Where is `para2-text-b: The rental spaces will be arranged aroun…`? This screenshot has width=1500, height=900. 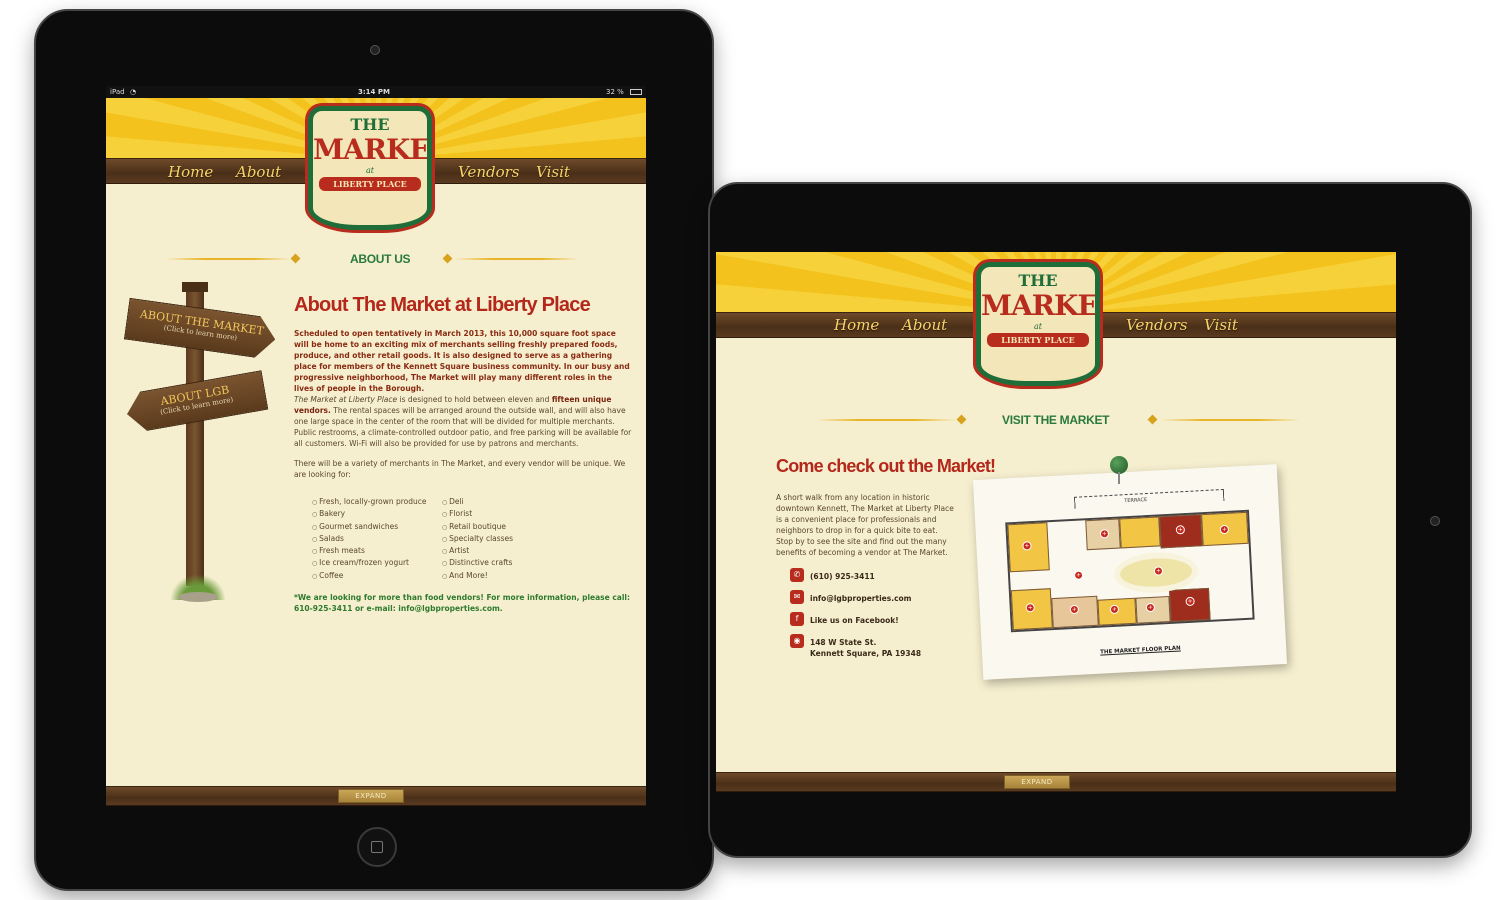 para2-text-b: The rental spaces will be arranged aroun… is located at coordinates (463, 427).